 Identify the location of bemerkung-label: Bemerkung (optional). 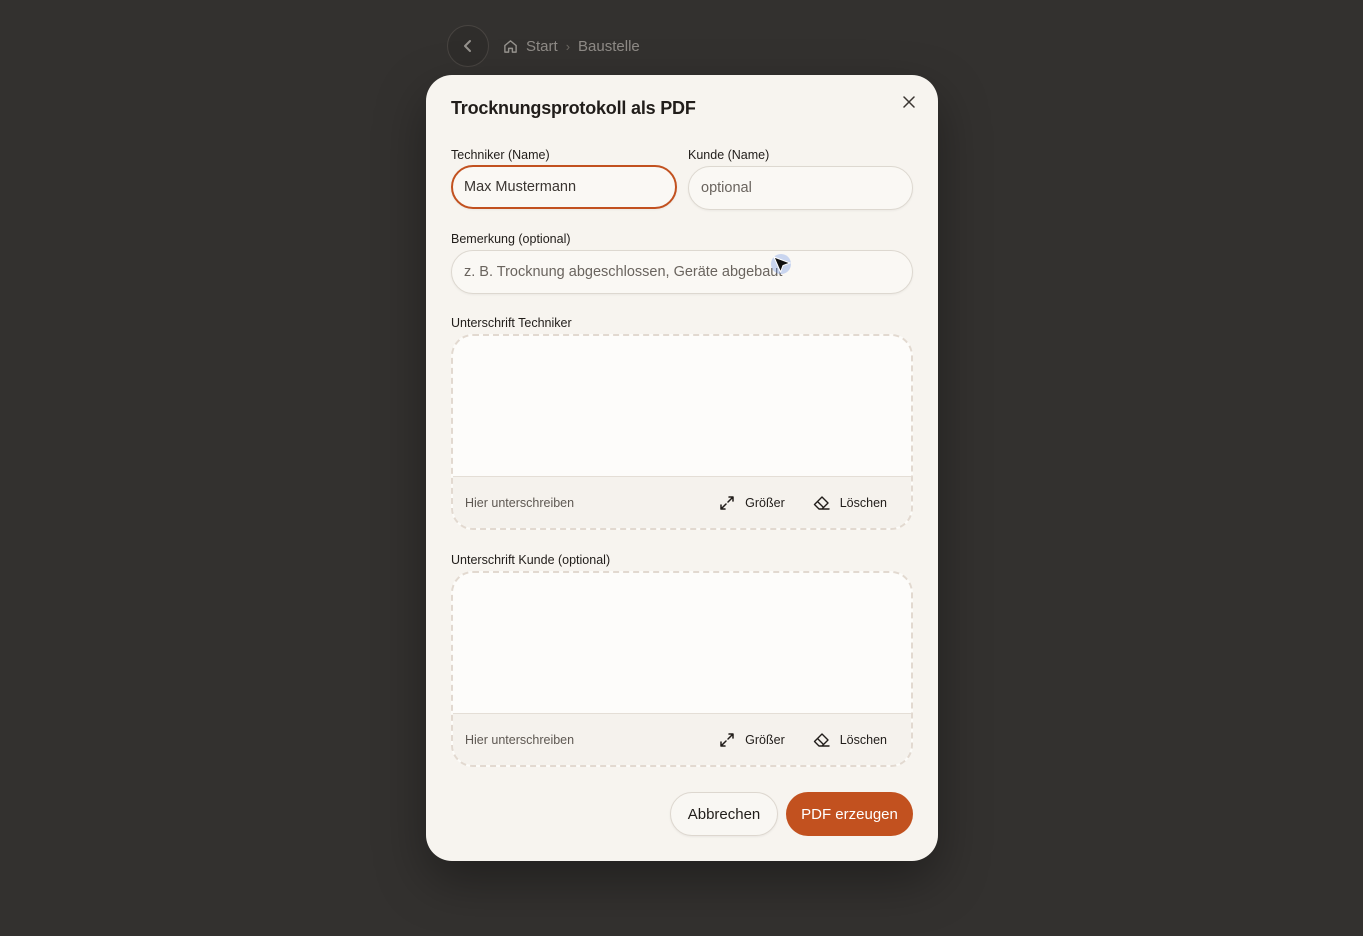
(511, 239).